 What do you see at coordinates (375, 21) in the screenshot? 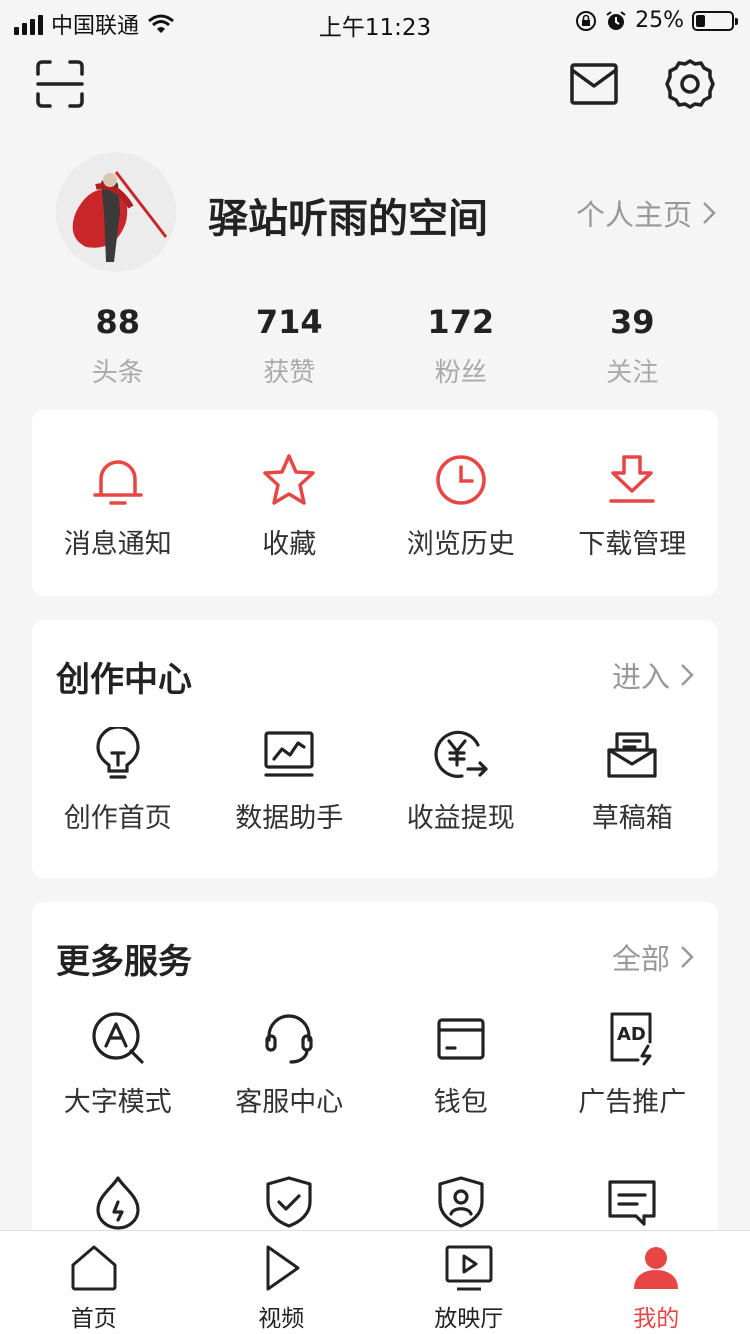
I see `status-bar: 中国联通 上午11:23 25%` at bounding box center [375, 21].